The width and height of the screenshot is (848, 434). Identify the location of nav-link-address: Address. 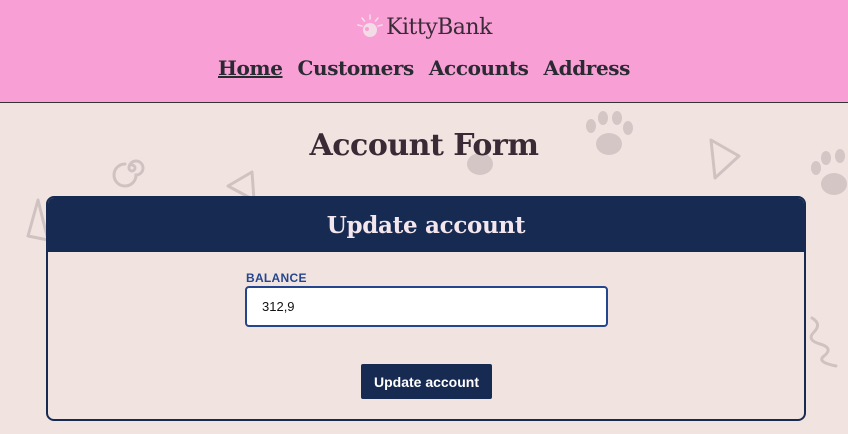
(587, 68).